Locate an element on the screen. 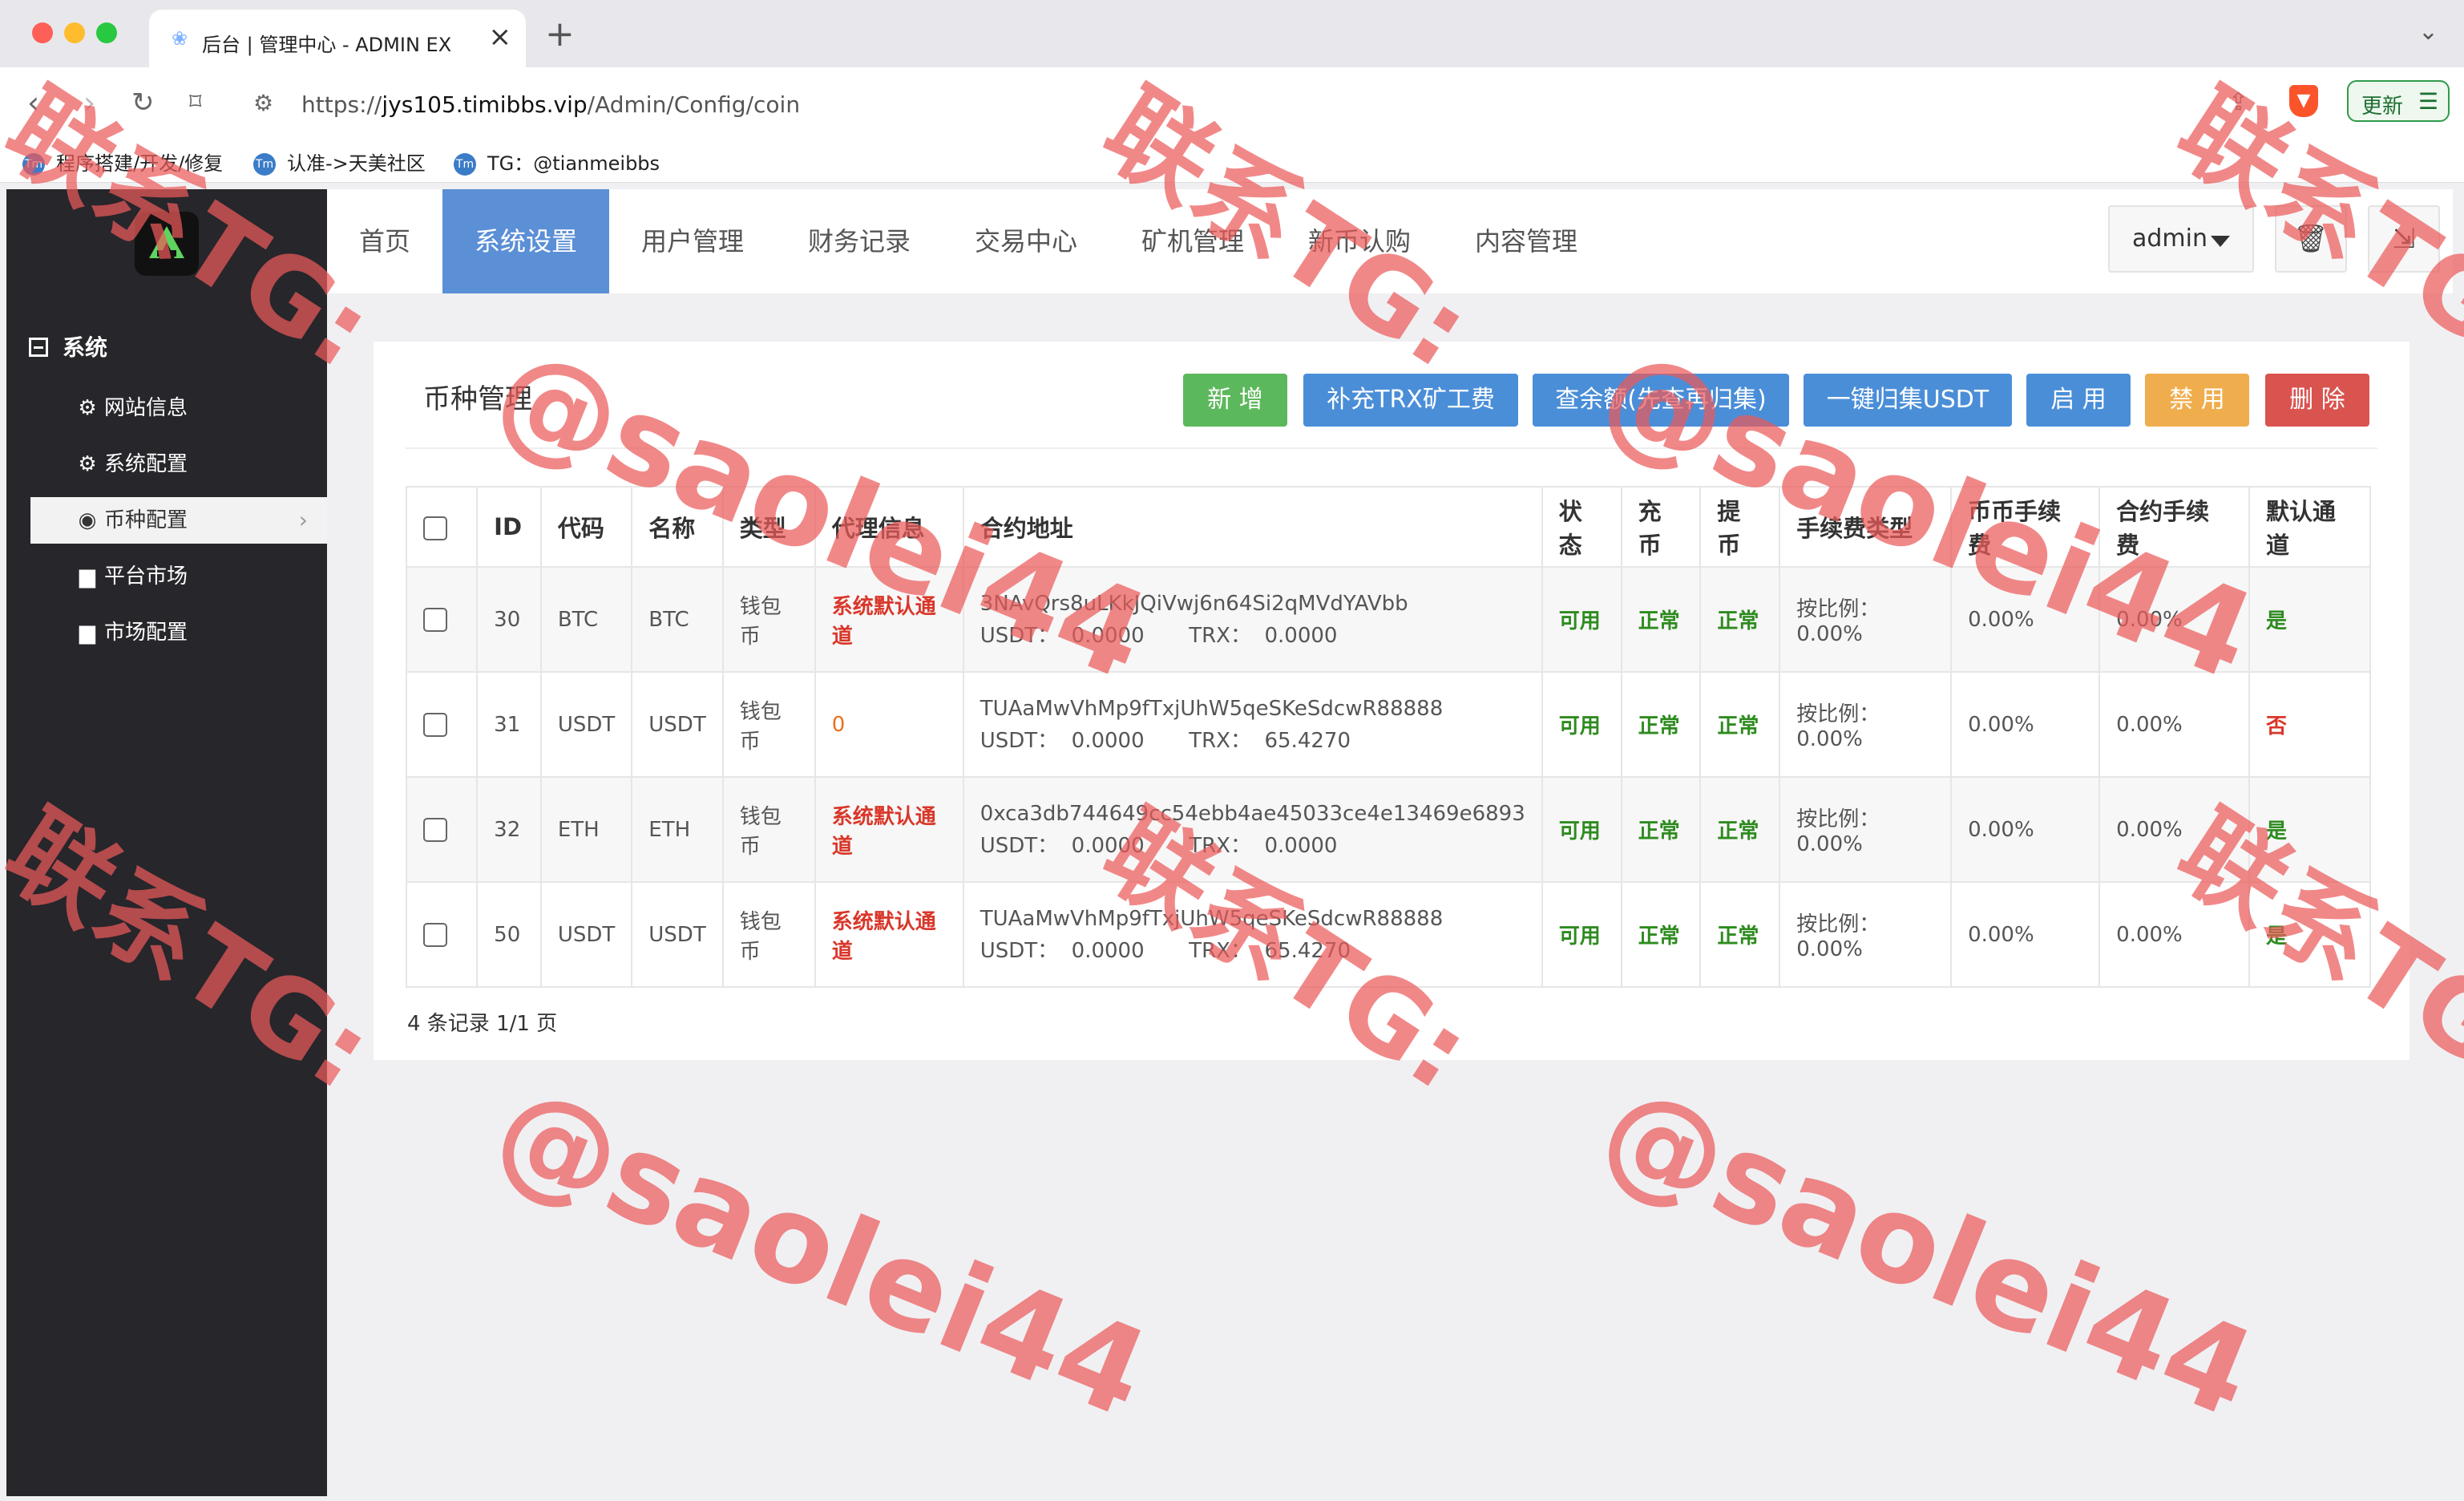  balance-line: USDT： 0.0000 TRX： 65.4270 is located at coordinates (1166, 740).